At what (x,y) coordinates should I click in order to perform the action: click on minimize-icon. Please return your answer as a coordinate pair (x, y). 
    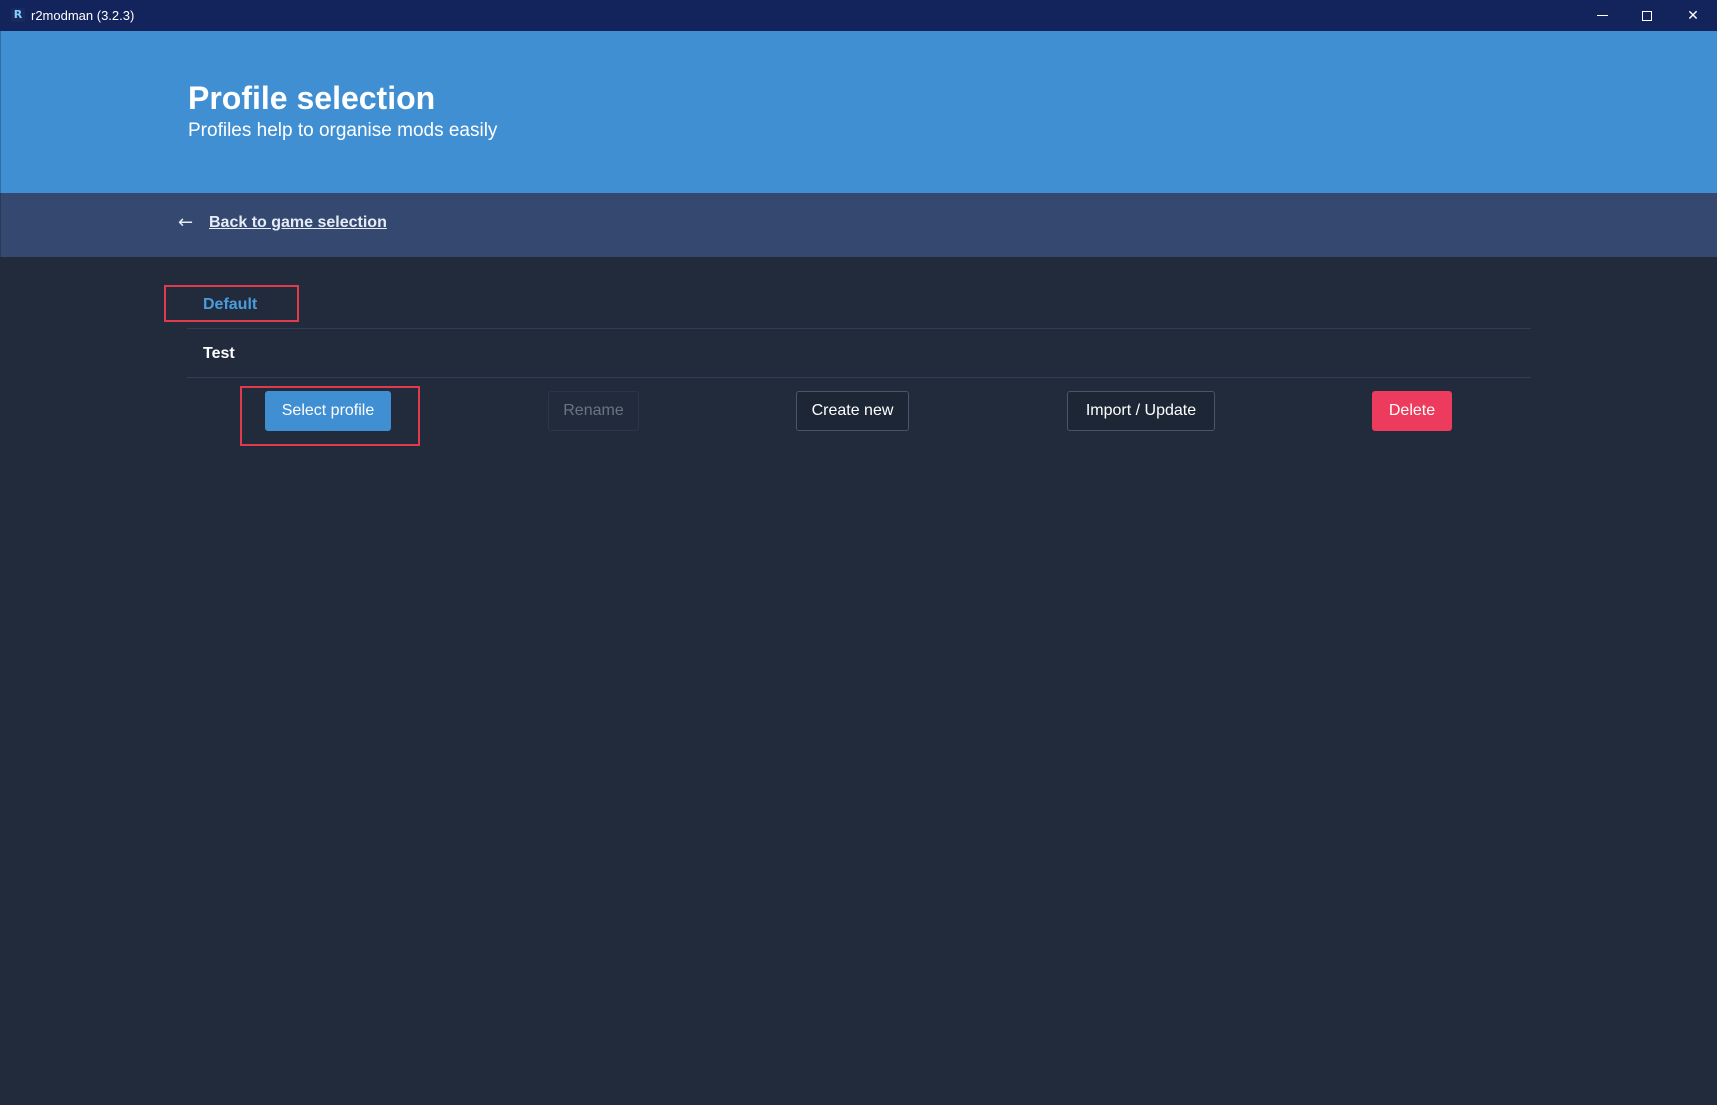
    Looking at the image, I should click on (1602, 15).